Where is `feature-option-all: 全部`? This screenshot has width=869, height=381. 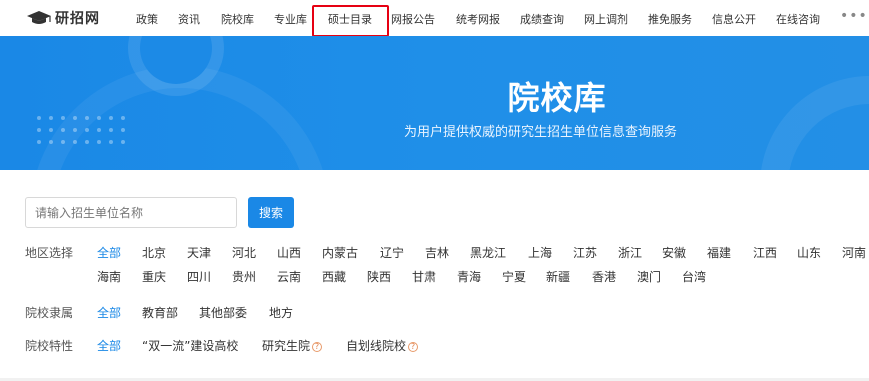 feature-option-all: 全部 is located at coordinates (109, 345).